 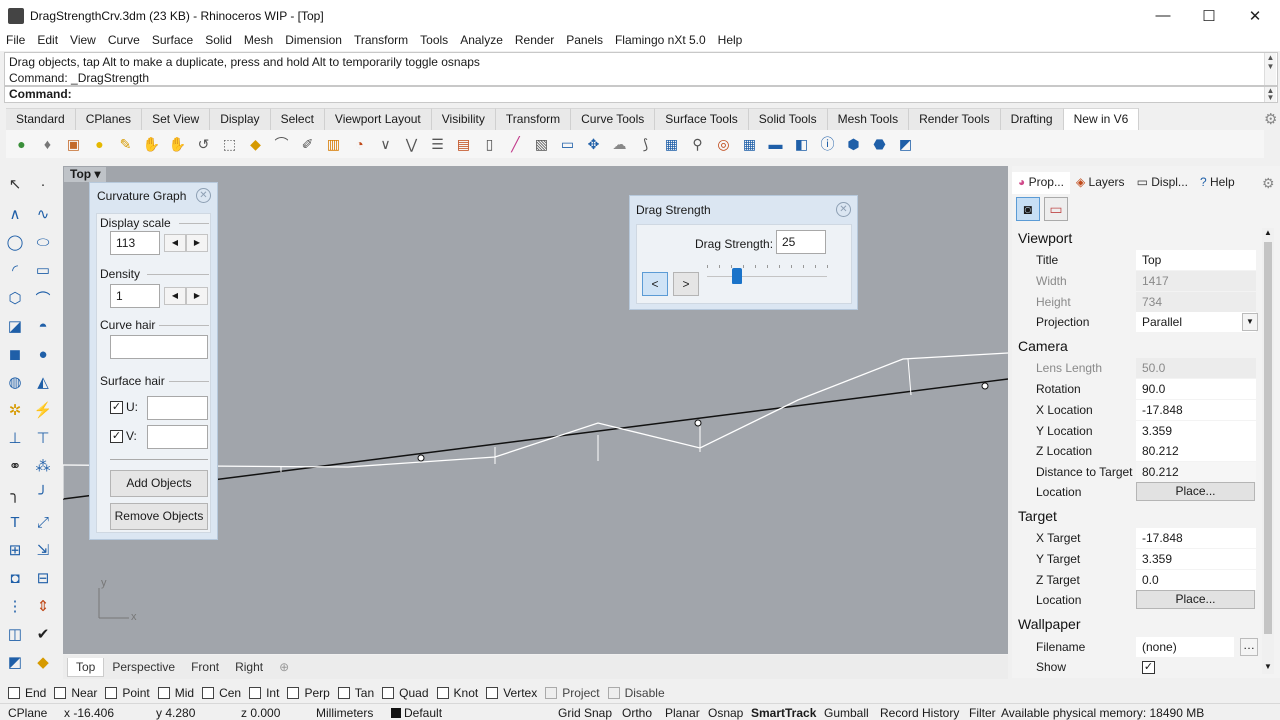 I want to click on lamp-icon: ♦, so click(x=47, y=144).